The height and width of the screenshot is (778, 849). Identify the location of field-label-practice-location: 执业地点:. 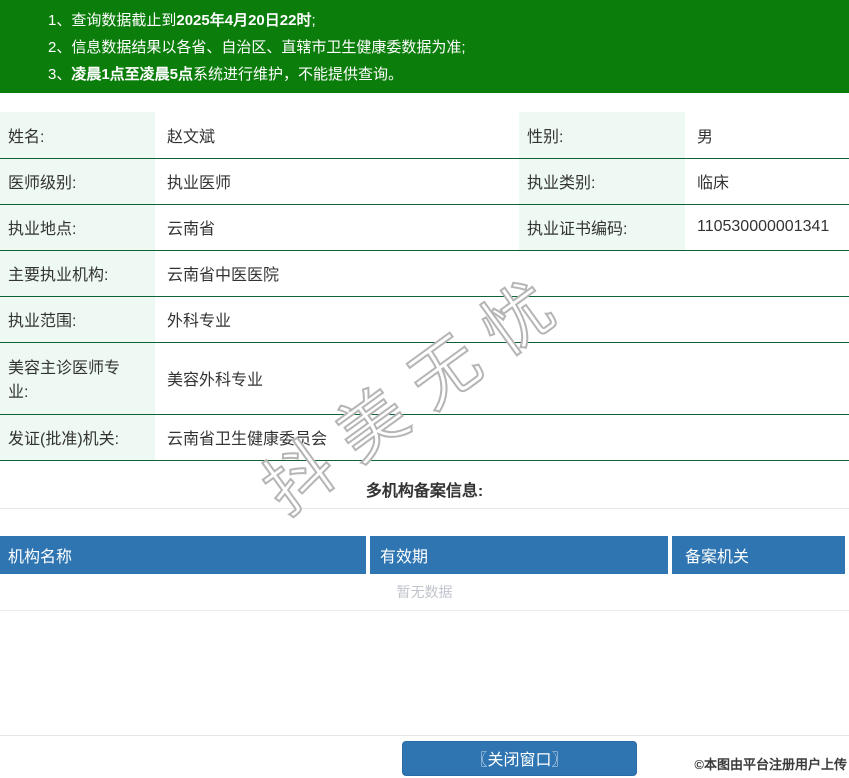
(77, 227).